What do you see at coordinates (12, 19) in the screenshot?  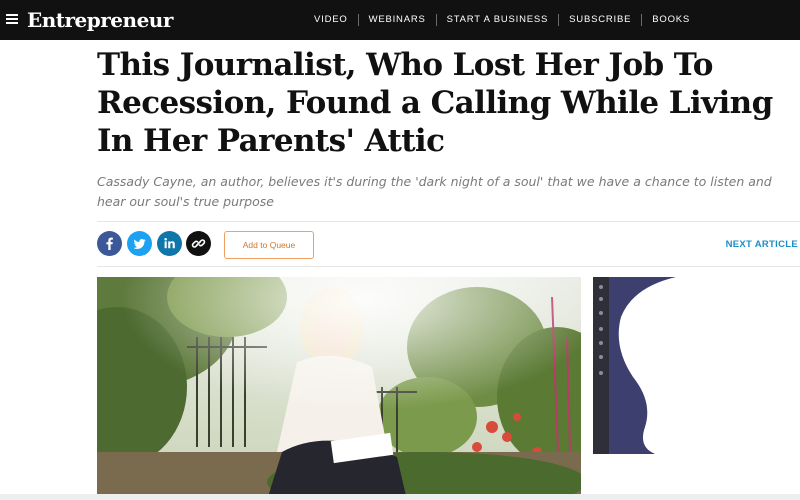 I see `hamburger-menu-icon` at bounding box center [12, 19].